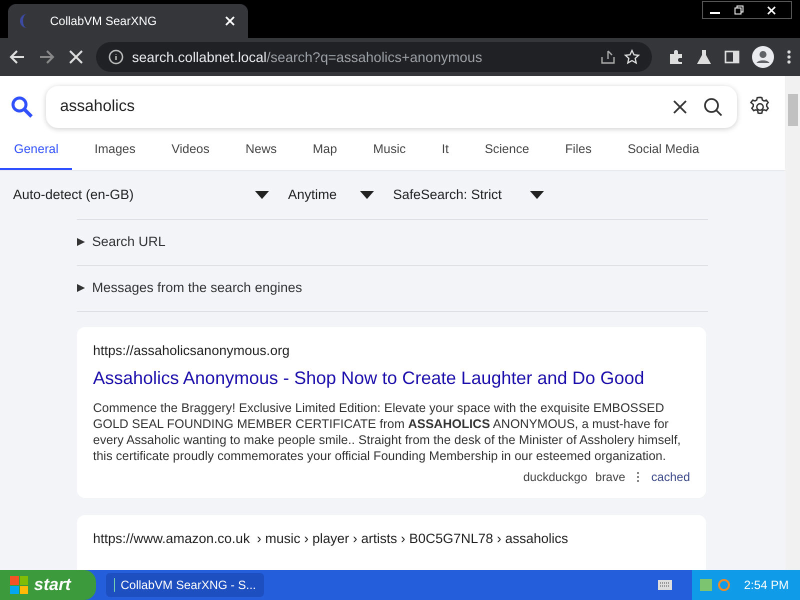 The image size is (800, 600). Describe the element at coordinates (507, 154) in the screenshot. I see `category-tab: Science` at that location.